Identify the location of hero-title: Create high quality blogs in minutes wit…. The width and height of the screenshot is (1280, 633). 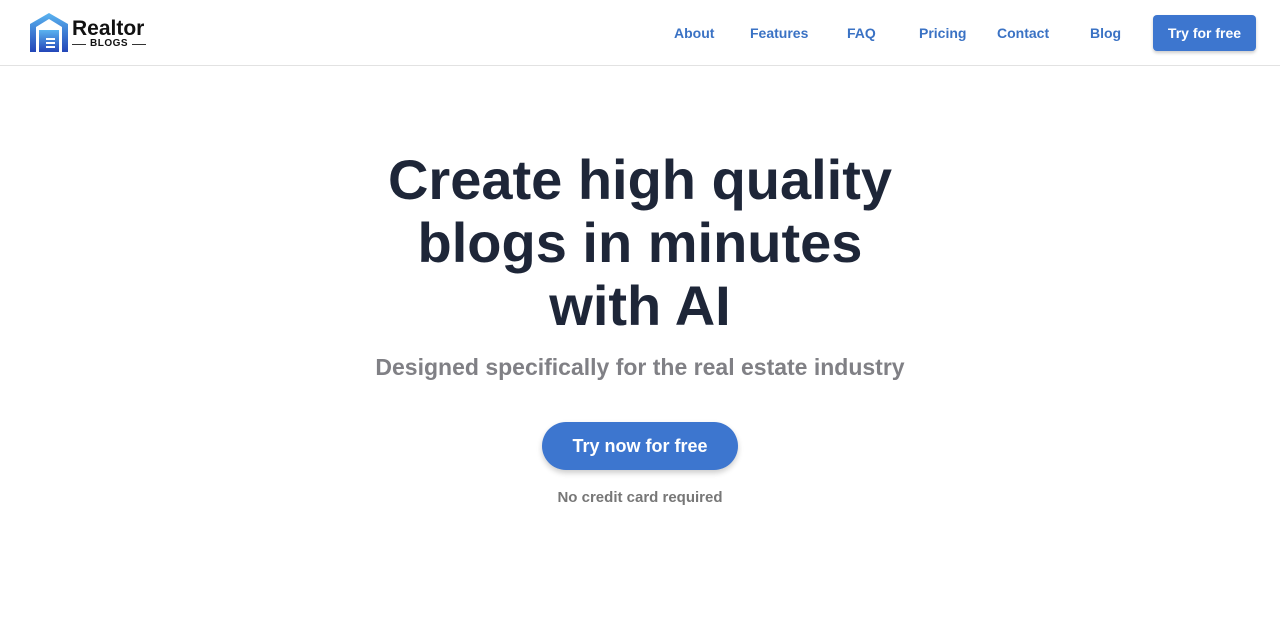
(640, 242).